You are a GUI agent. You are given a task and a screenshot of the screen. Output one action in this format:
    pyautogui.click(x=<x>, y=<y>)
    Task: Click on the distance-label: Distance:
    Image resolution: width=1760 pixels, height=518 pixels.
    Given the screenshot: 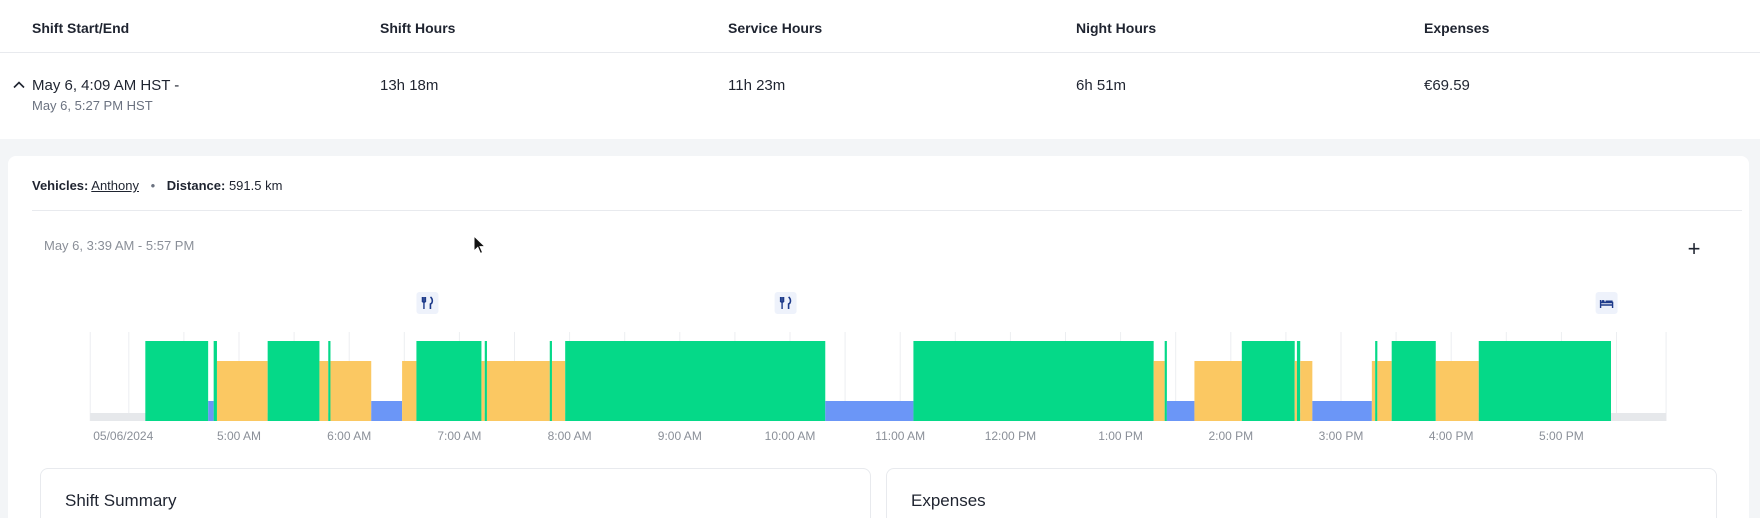 What is the action you would take?
    pyautogui.click(x=196, y=185)
    